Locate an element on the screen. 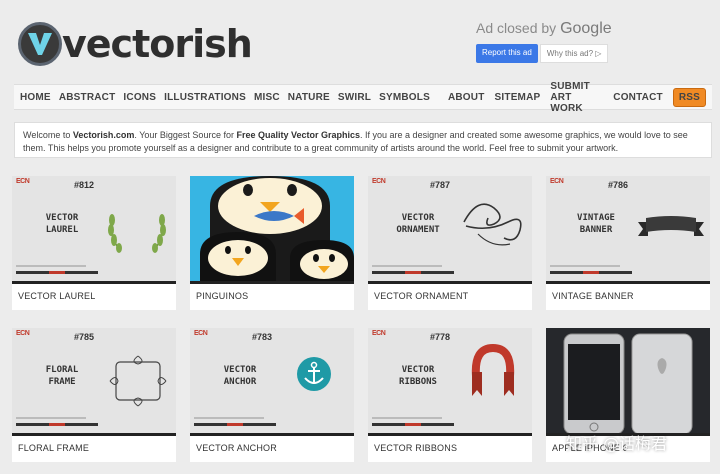  nav-contact: CONTACT is located at coordinates (638, 97).